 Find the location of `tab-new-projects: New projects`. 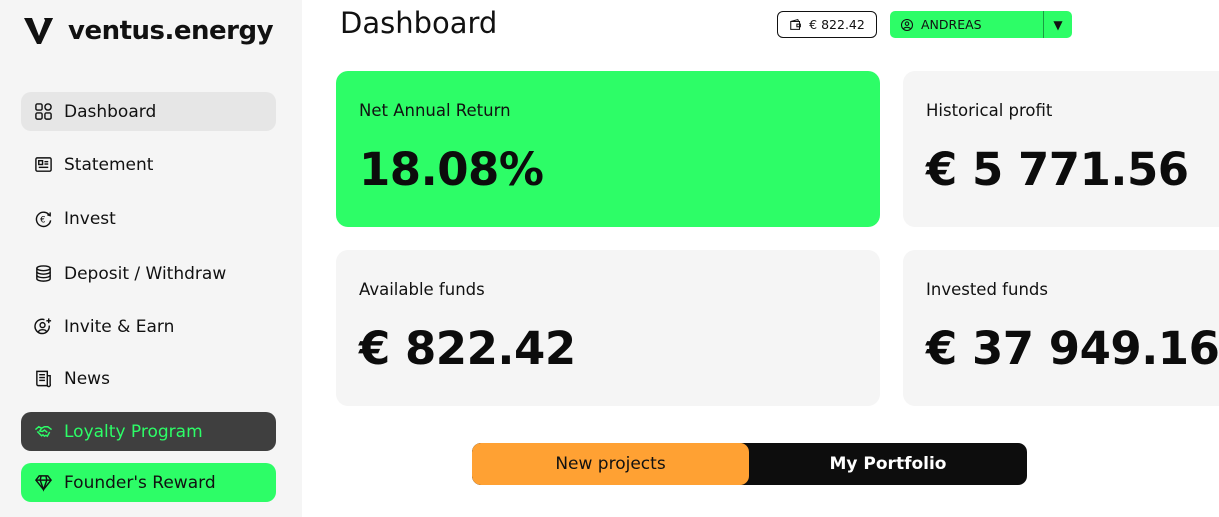

tab-new-projects: New projects is located at coordinates (610, 464).